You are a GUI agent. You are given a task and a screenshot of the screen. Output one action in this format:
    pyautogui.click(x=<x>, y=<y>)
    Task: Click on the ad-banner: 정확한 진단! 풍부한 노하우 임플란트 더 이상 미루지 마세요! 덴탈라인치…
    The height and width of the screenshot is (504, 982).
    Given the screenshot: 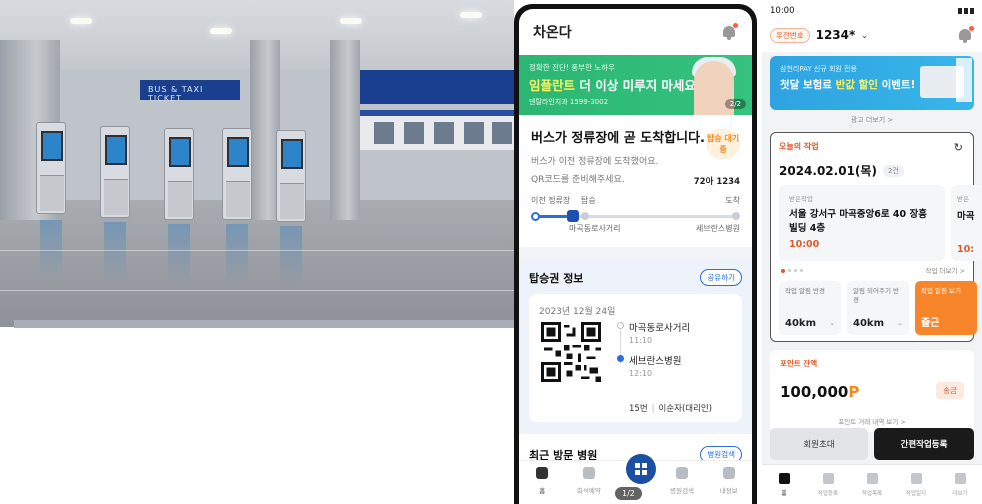 What is the action you would take?
    pyautogui.click(x=635, y=85)
    